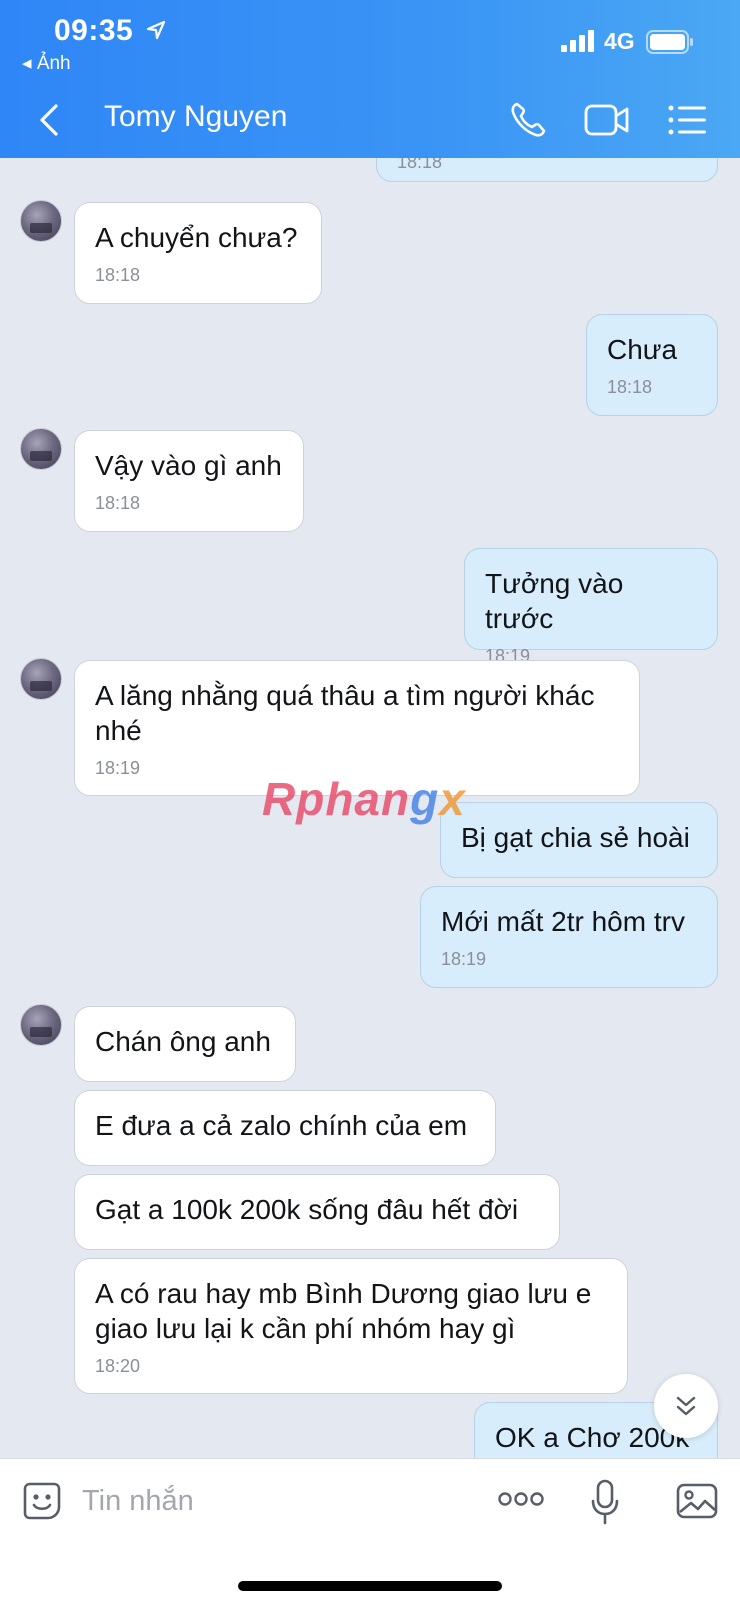 The height and width of the screenshot is (1600, 740). I want to click on double-chevron-down-icon, so click(686, 1406).